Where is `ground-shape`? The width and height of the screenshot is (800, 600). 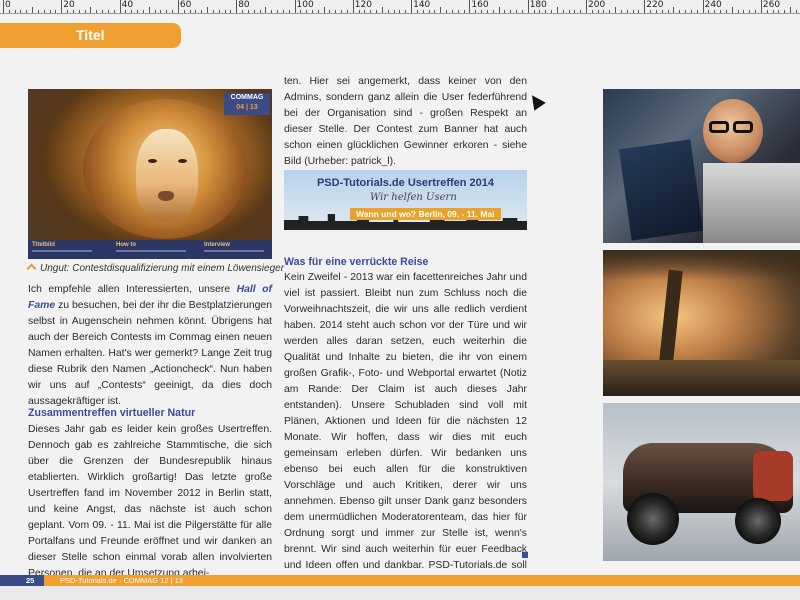 ground-shape is located at coordinates (701, 378).